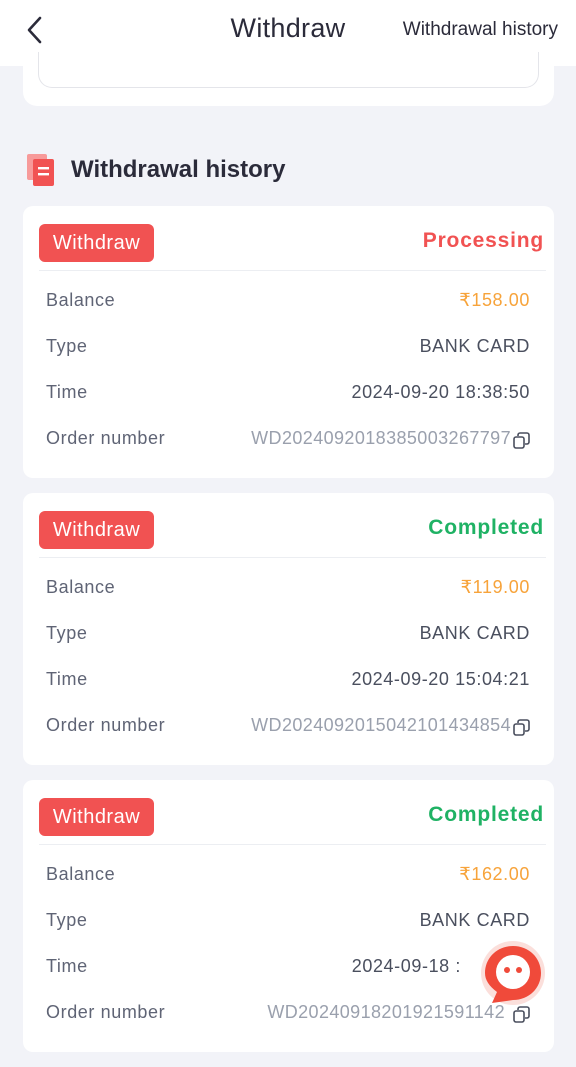 The image size is (576, 1067). Describe the element at coordinates (440, 392) in the screenshot. I see `time-value: 2024-09-20 18:38:50` at that location.